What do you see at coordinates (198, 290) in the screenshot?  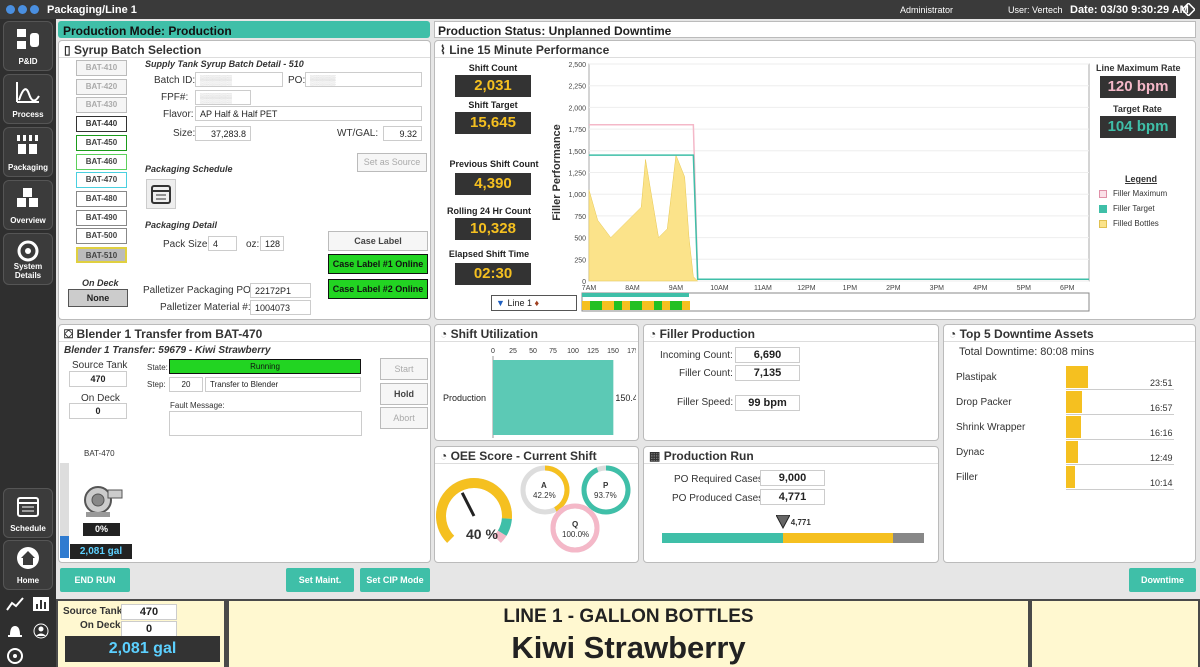 I see `palletizer-po-label: Palletizer Packaging PO:` at bounding box center [198, 290].